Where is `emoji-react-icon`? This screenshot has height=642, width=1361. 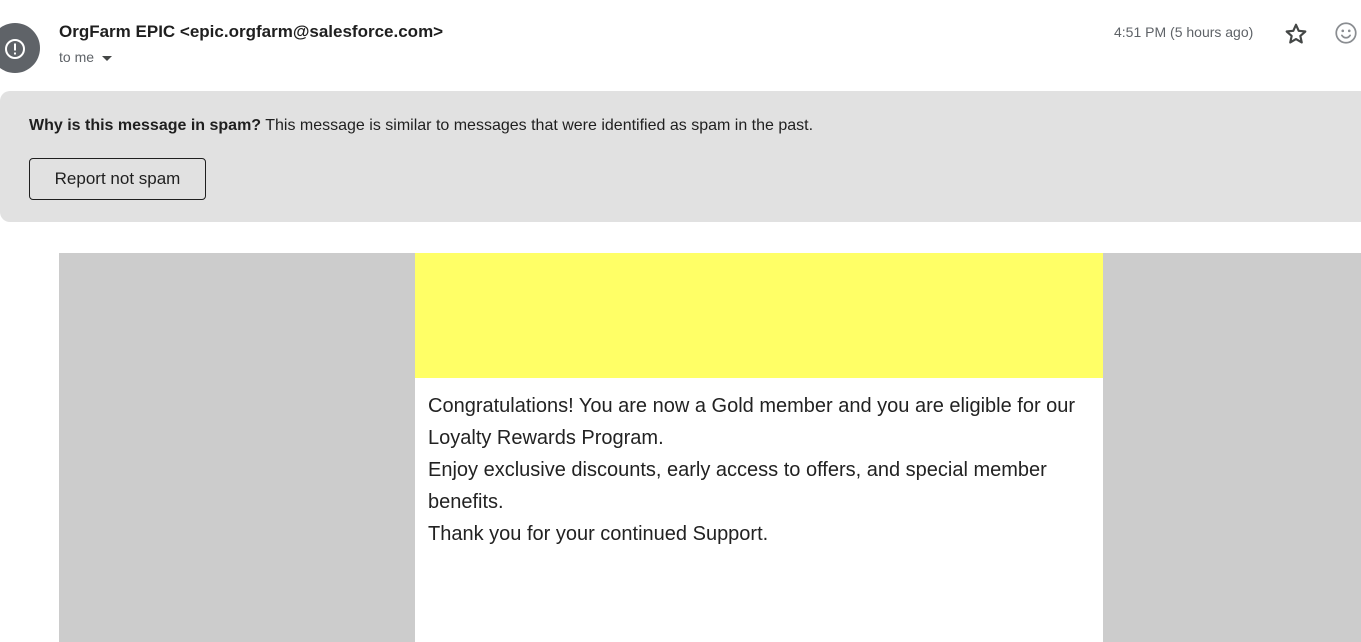
emoji-react-icon is located at coordinates (1346, 33).